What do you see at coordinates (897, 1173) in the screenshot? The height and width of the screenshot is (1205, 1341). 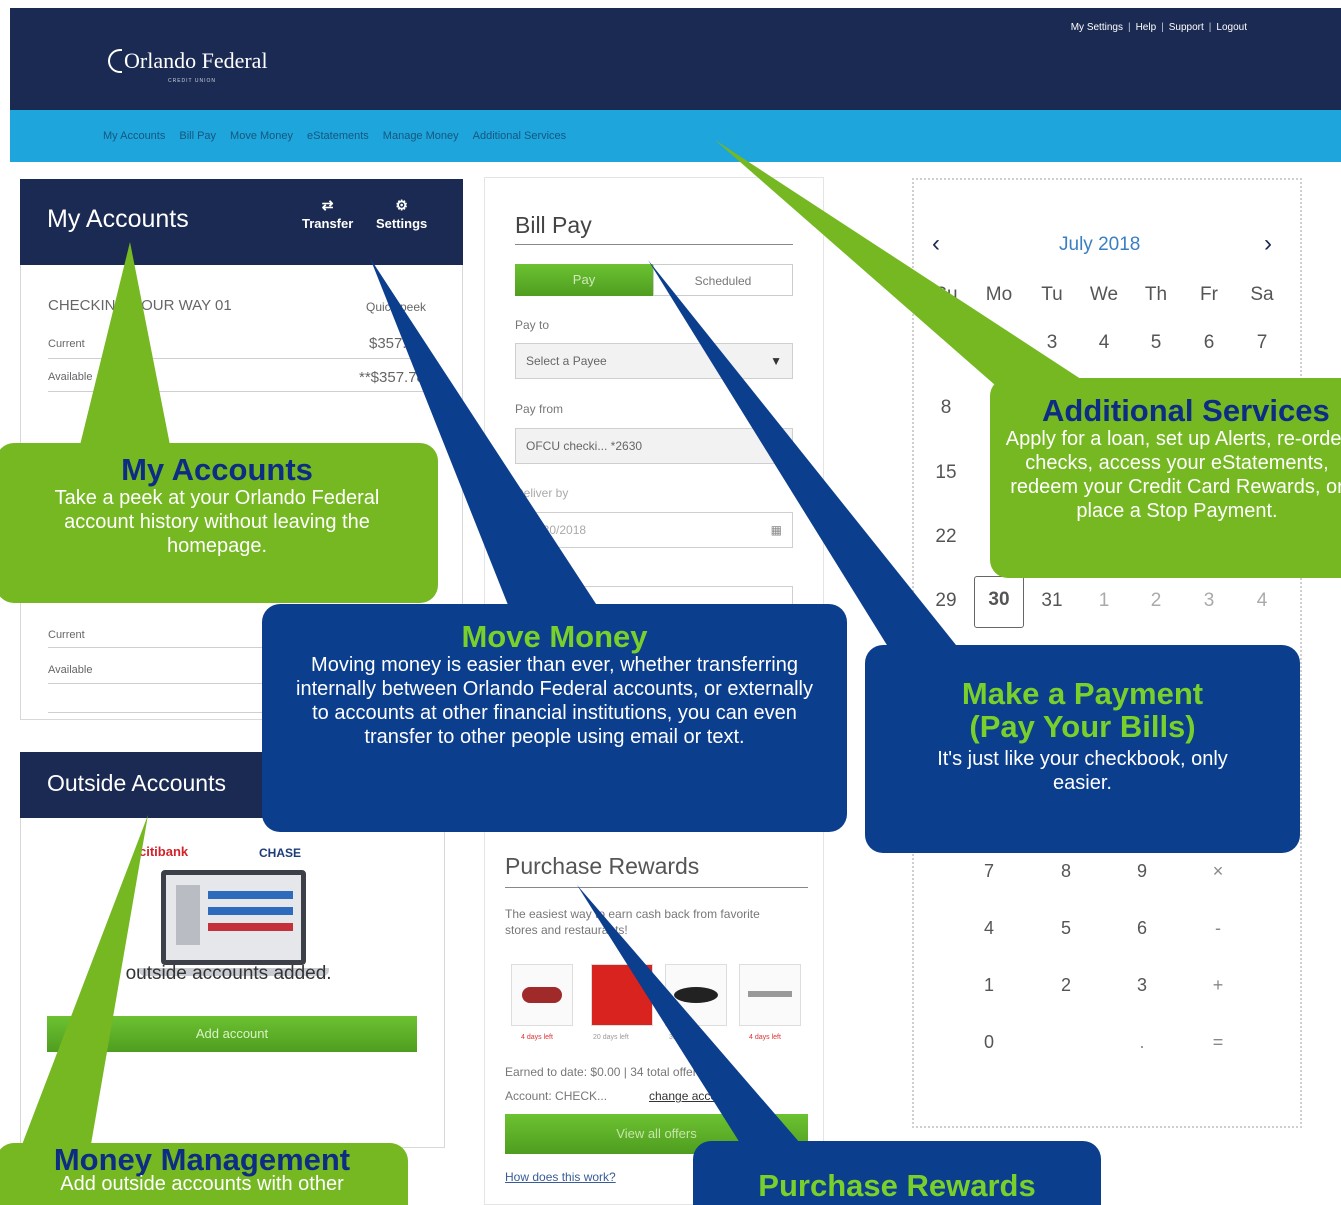 I see `purchase-rewards-callout: Purchase Rewards` at bounding box center [897, 1173].